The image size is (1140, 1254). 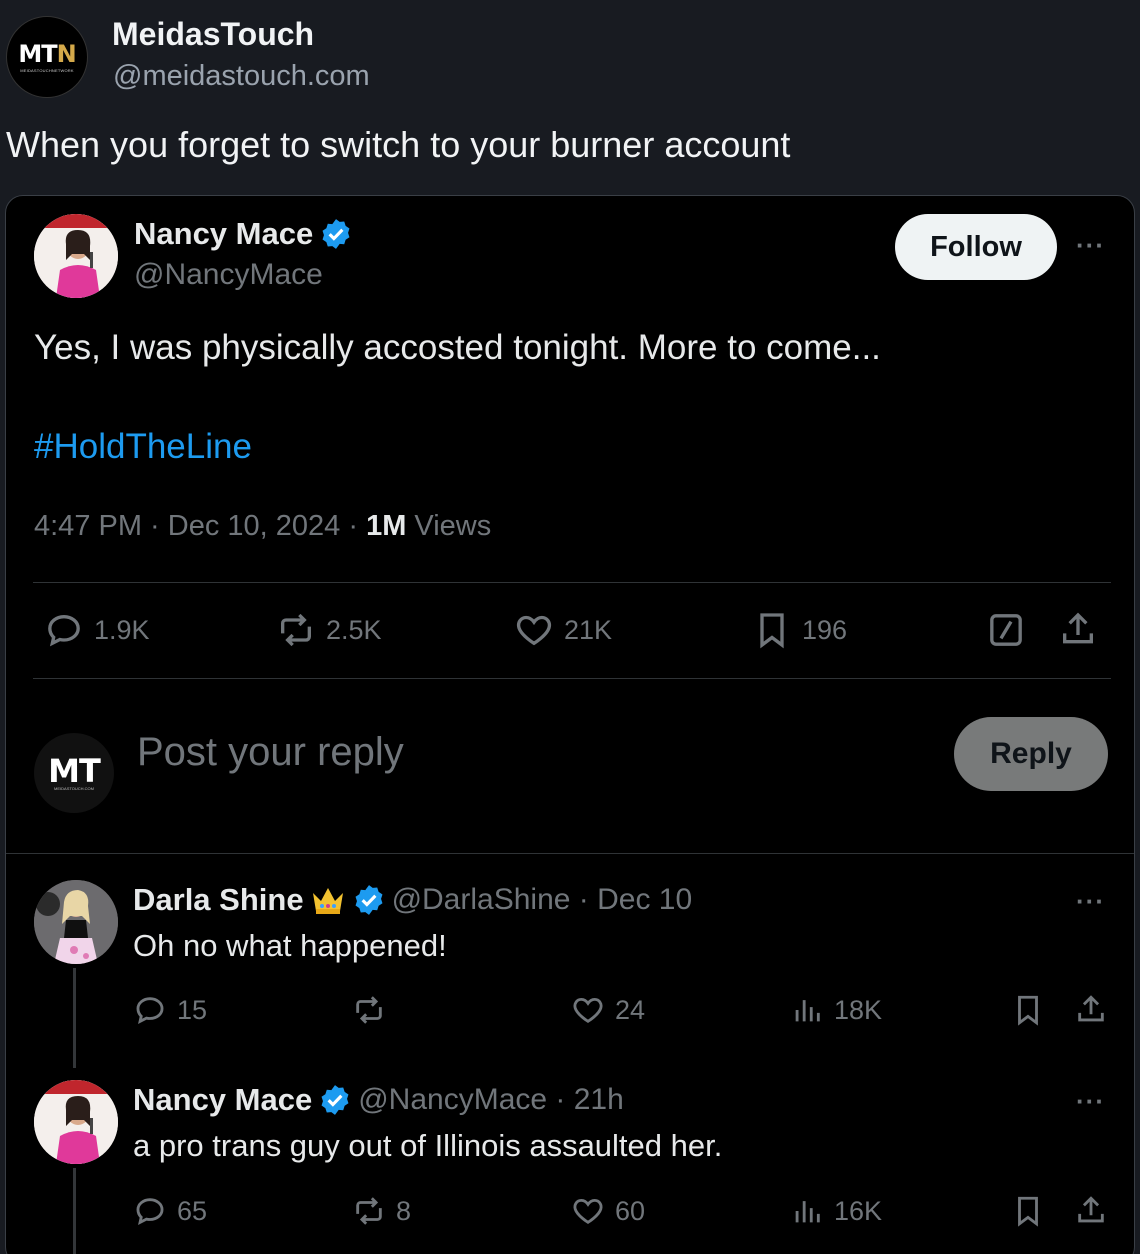 I want to click on meidastouch-avatar: MTN MEIDASTOUCHNETWORK, so click(x=47, y=57).